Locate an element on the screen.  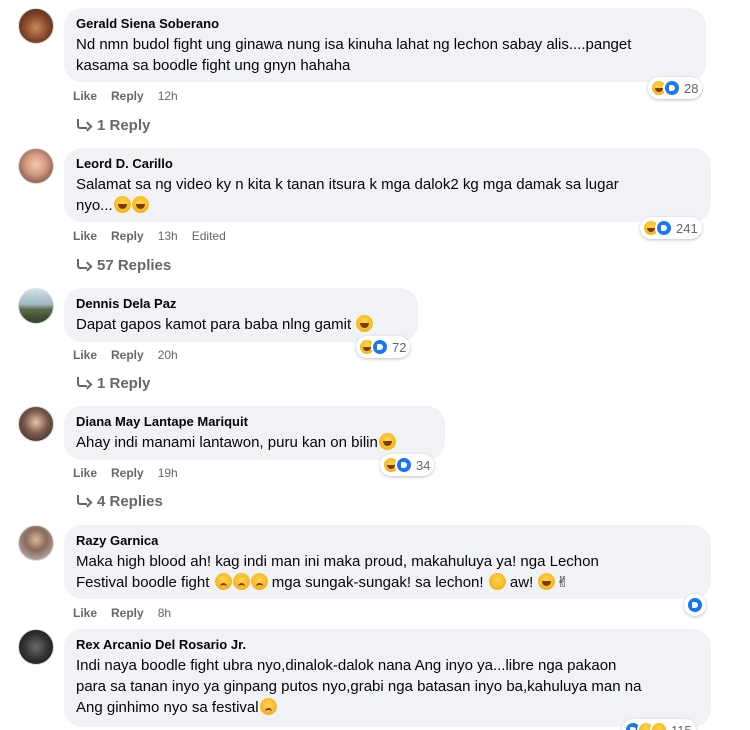
angry-emoji-icon is located at coordinates (497, 581).